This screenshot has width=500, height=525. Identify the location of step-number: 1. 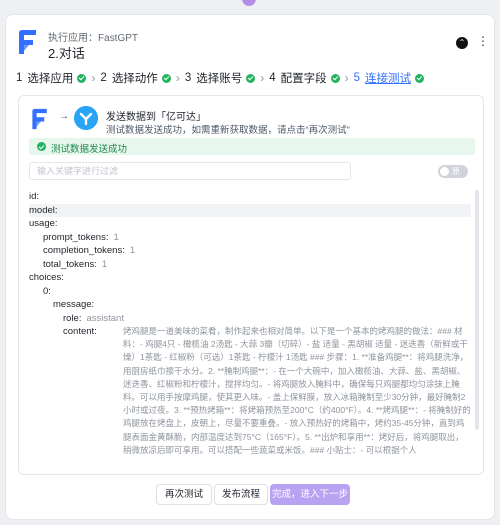
(19, 78).